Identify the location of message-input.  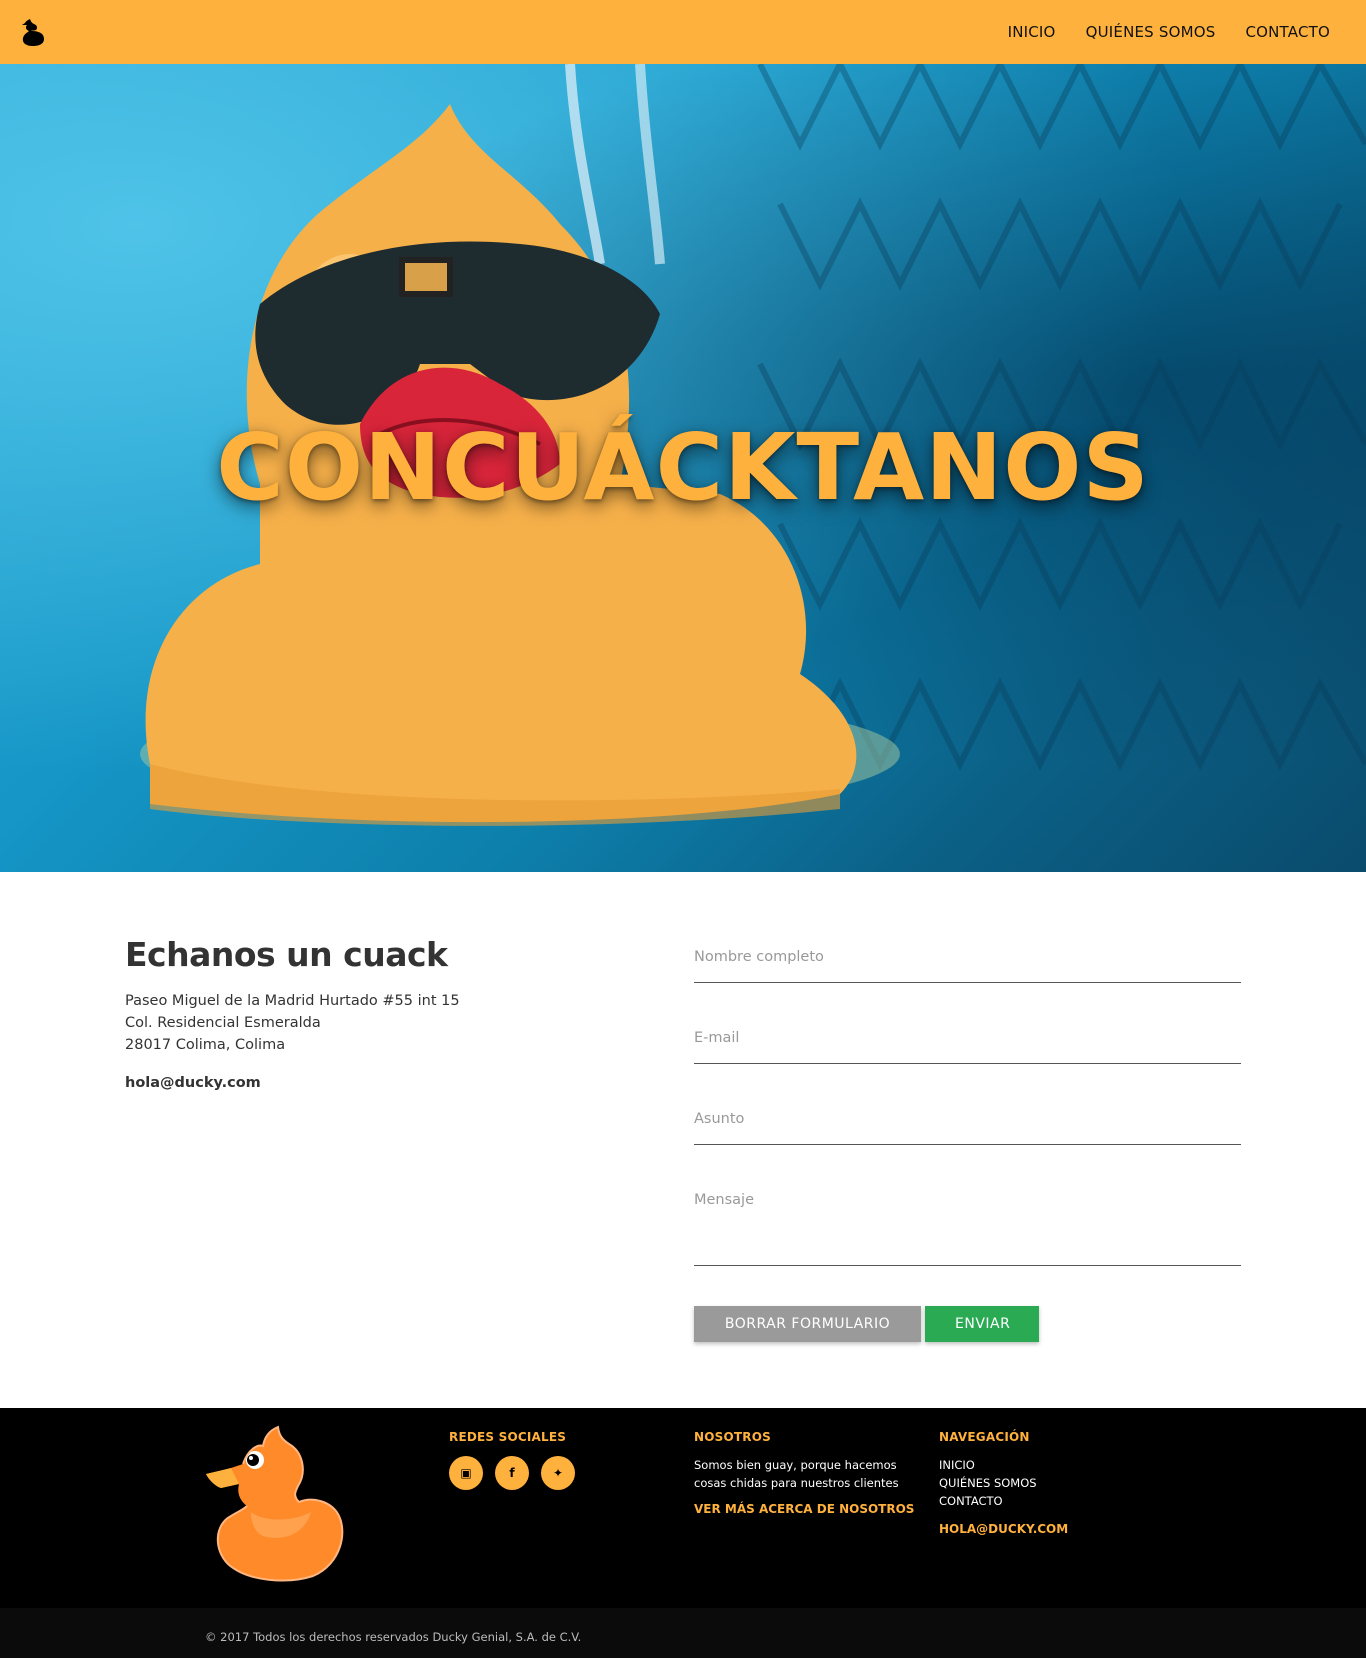
(967, 1223).